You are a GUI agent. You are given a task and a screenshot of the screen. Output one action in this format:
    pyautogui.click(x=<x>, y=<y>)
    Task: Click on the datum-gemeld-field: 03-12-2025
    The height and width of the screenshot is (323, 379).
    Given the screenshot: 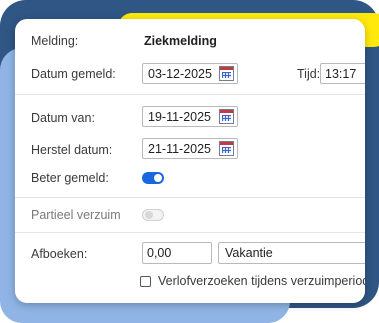 What is the action you would take?
    pyautogui.click(x=190, y=73)
    